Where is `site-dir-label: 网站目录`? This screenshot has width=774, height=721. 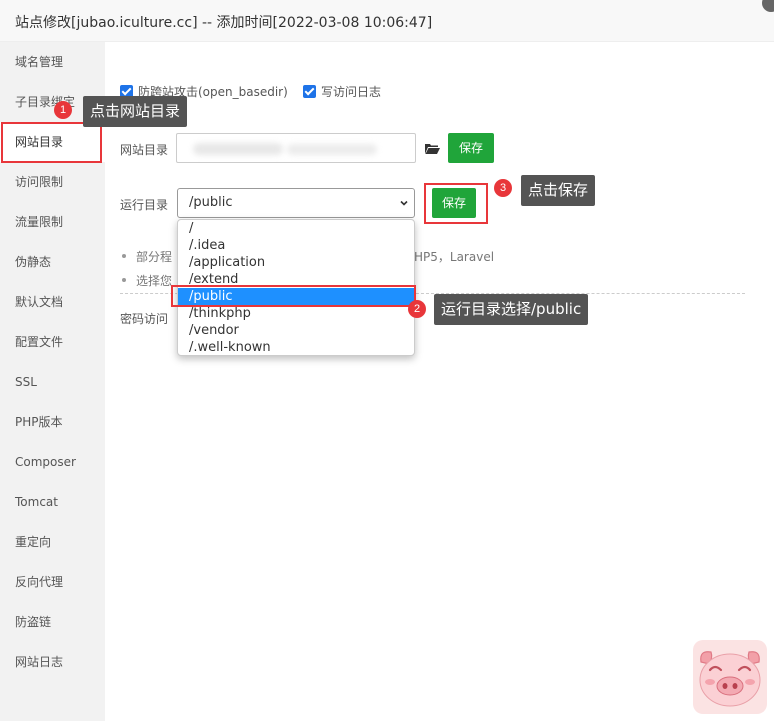 site-dir-label: 网站目录 is located at coordinates (144, 150).